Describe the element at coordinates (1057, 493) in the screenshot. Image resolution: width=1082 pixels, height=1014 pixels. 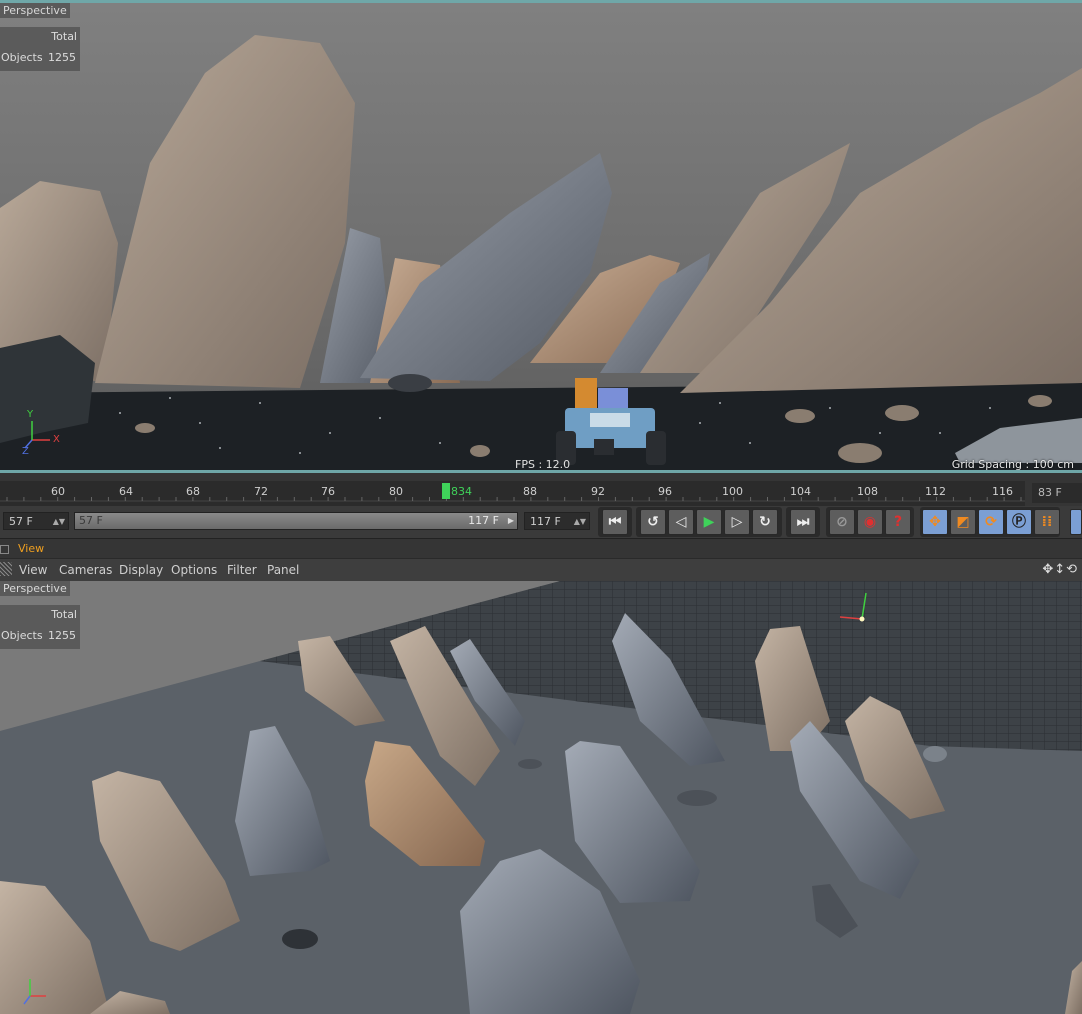
I see `current-frame-field: 83 F` at that location.